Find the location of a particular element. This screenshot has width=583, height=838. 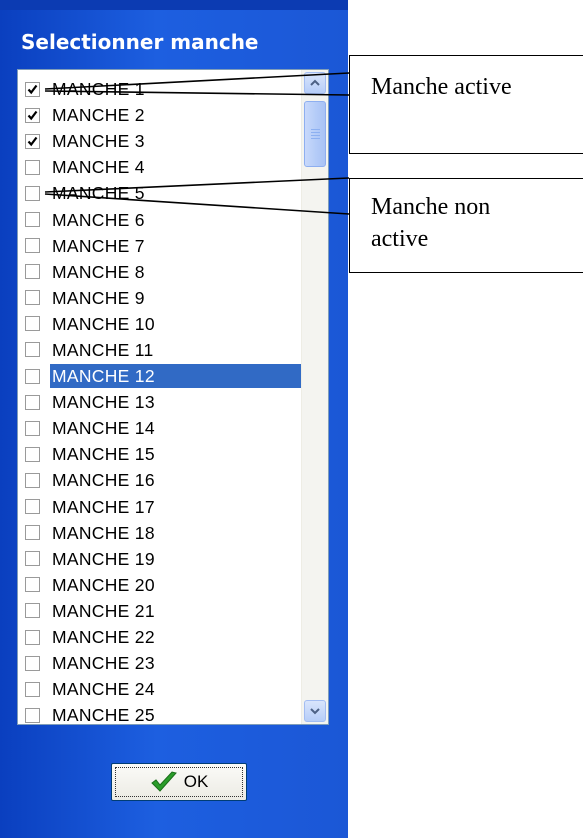

list-item-label: MANCHE 10 is located at coordinates (103, 323).